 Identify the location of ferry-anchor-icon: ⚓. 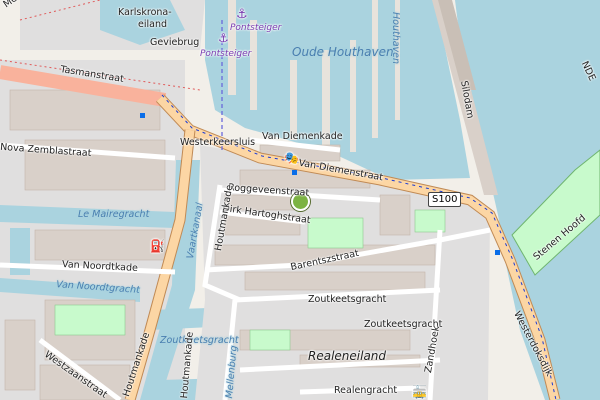
(242, 14).